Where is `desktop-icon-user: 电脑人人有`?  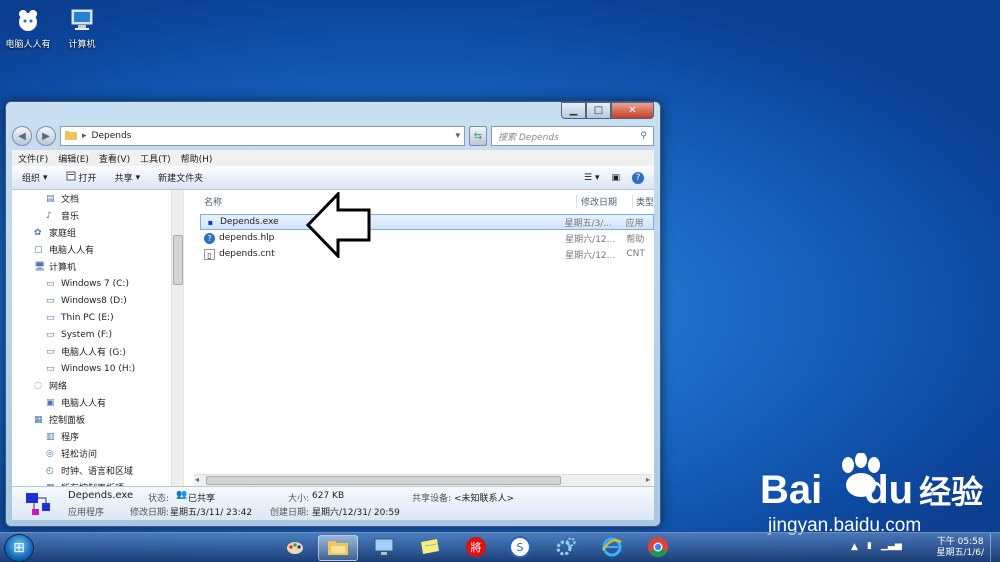 desktop-icon-user: 电脑人人有 is located at coordinates (28, 28).